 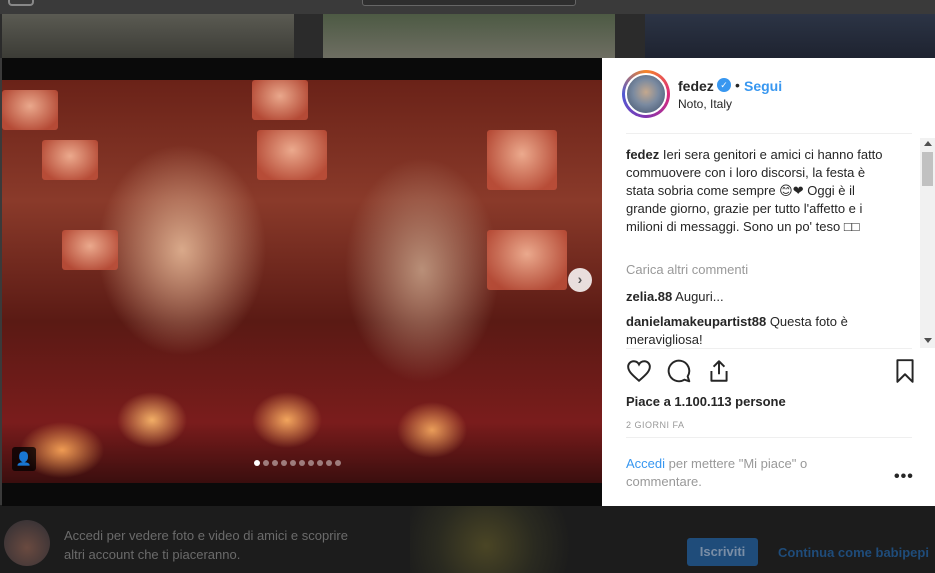 What do you see at coordinates (928, 143) in the screenshot?
I see `scroll-up-arrow-icon` at bounding box center [928, 143].